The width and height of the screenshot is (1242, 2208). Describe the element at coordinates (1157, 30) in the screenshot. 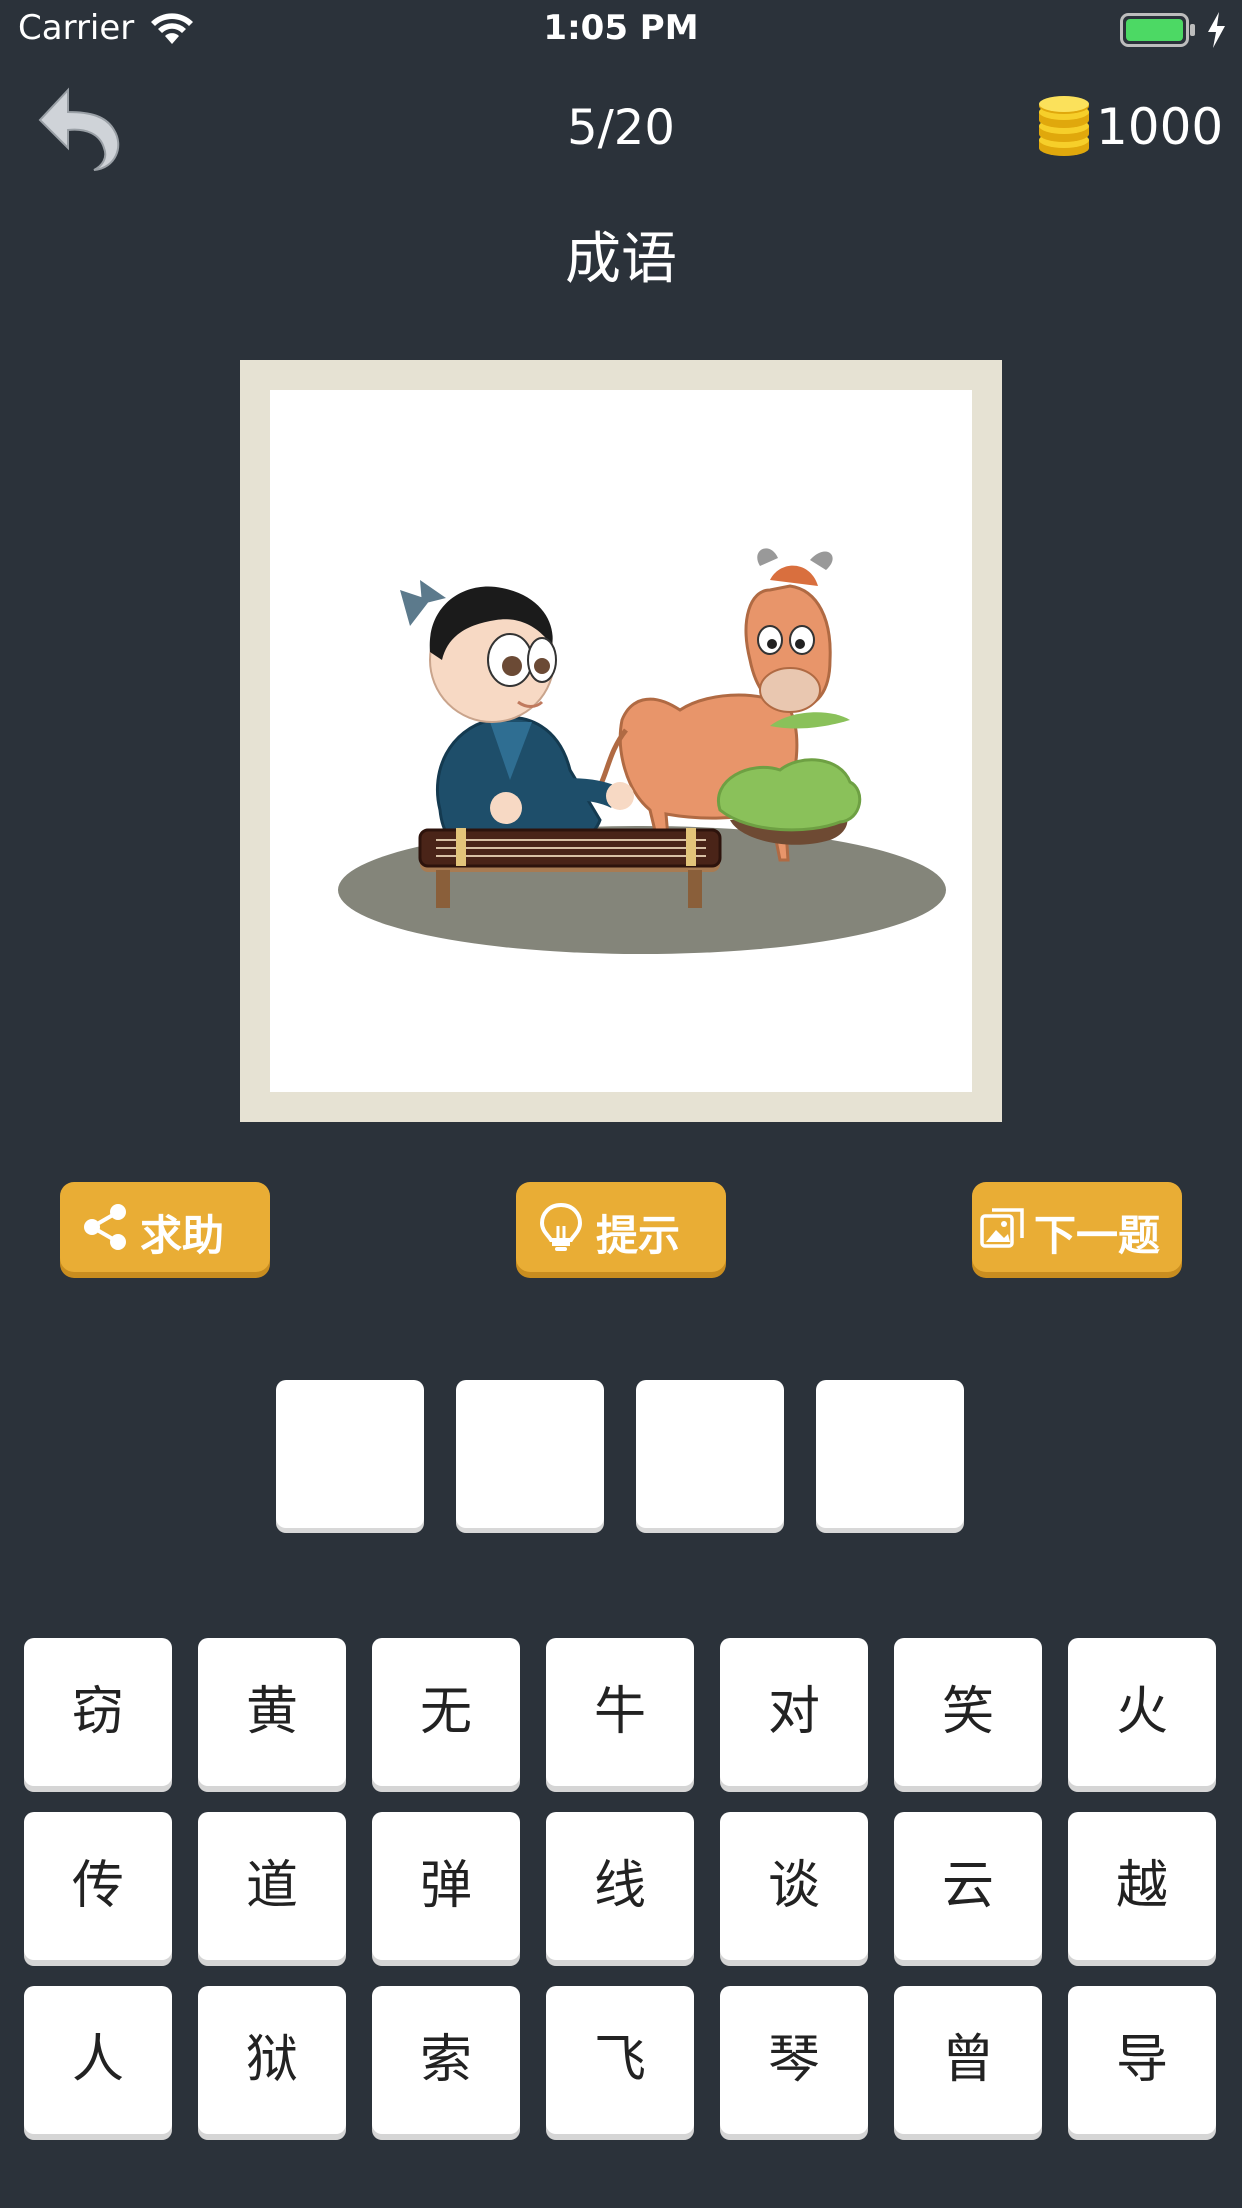

I see `battery-icon` at that location.